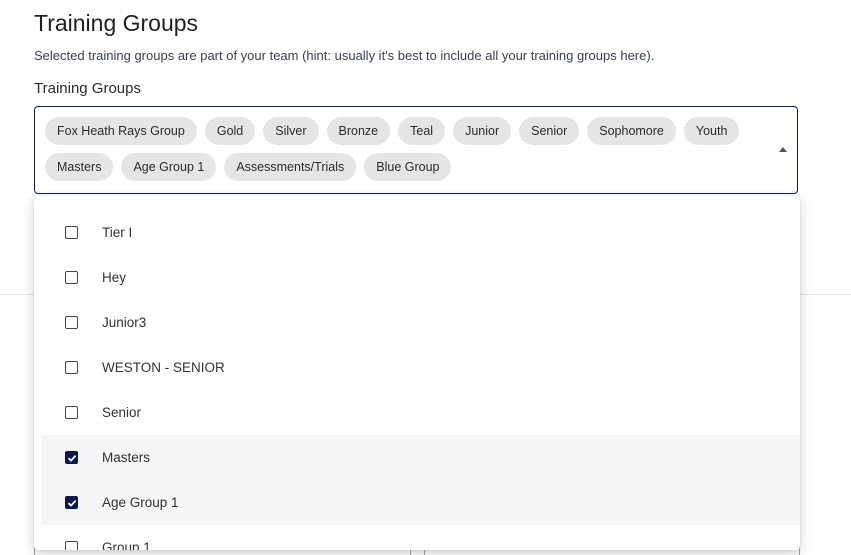  What do you see at coordinates (420, 502) in the screenshot?
I see `dropdown-option: Age Group 1` at bounding box center [420, 502].